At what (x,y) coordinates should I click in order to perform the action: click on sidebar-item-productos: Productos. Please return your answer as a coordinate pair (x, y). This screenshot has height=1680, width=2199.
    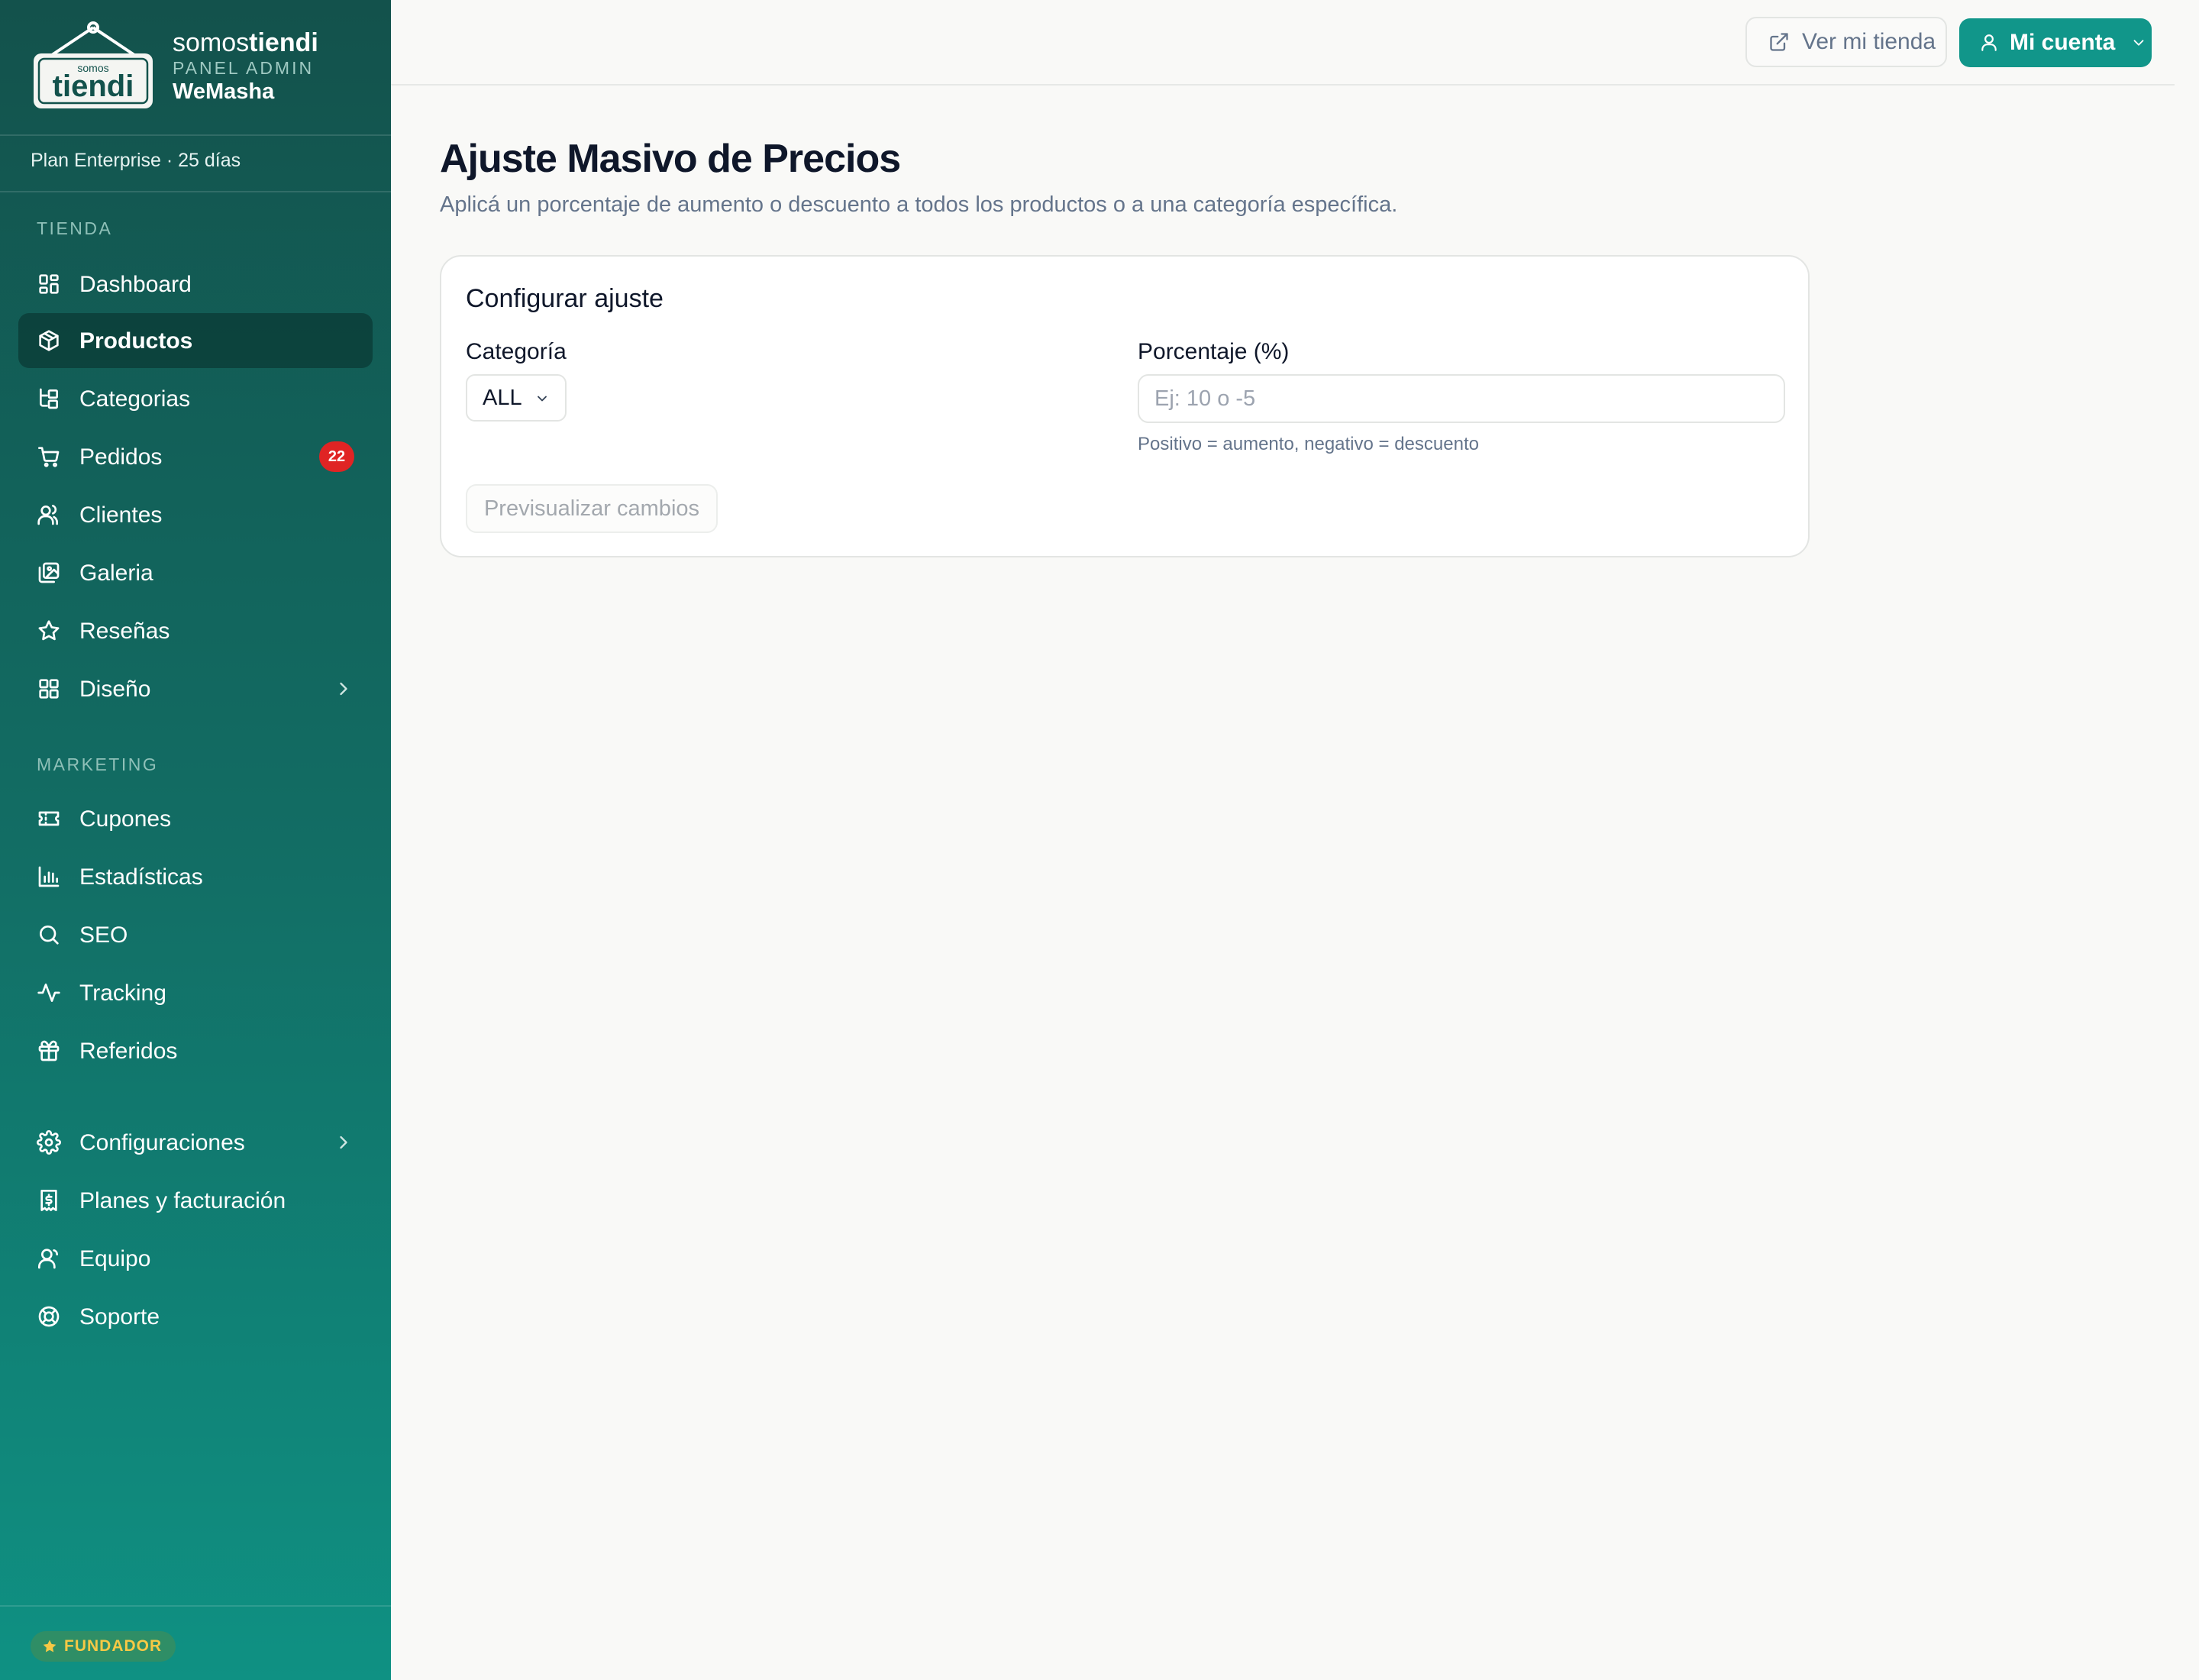
    Looking at the image, I should click on (196, 341).